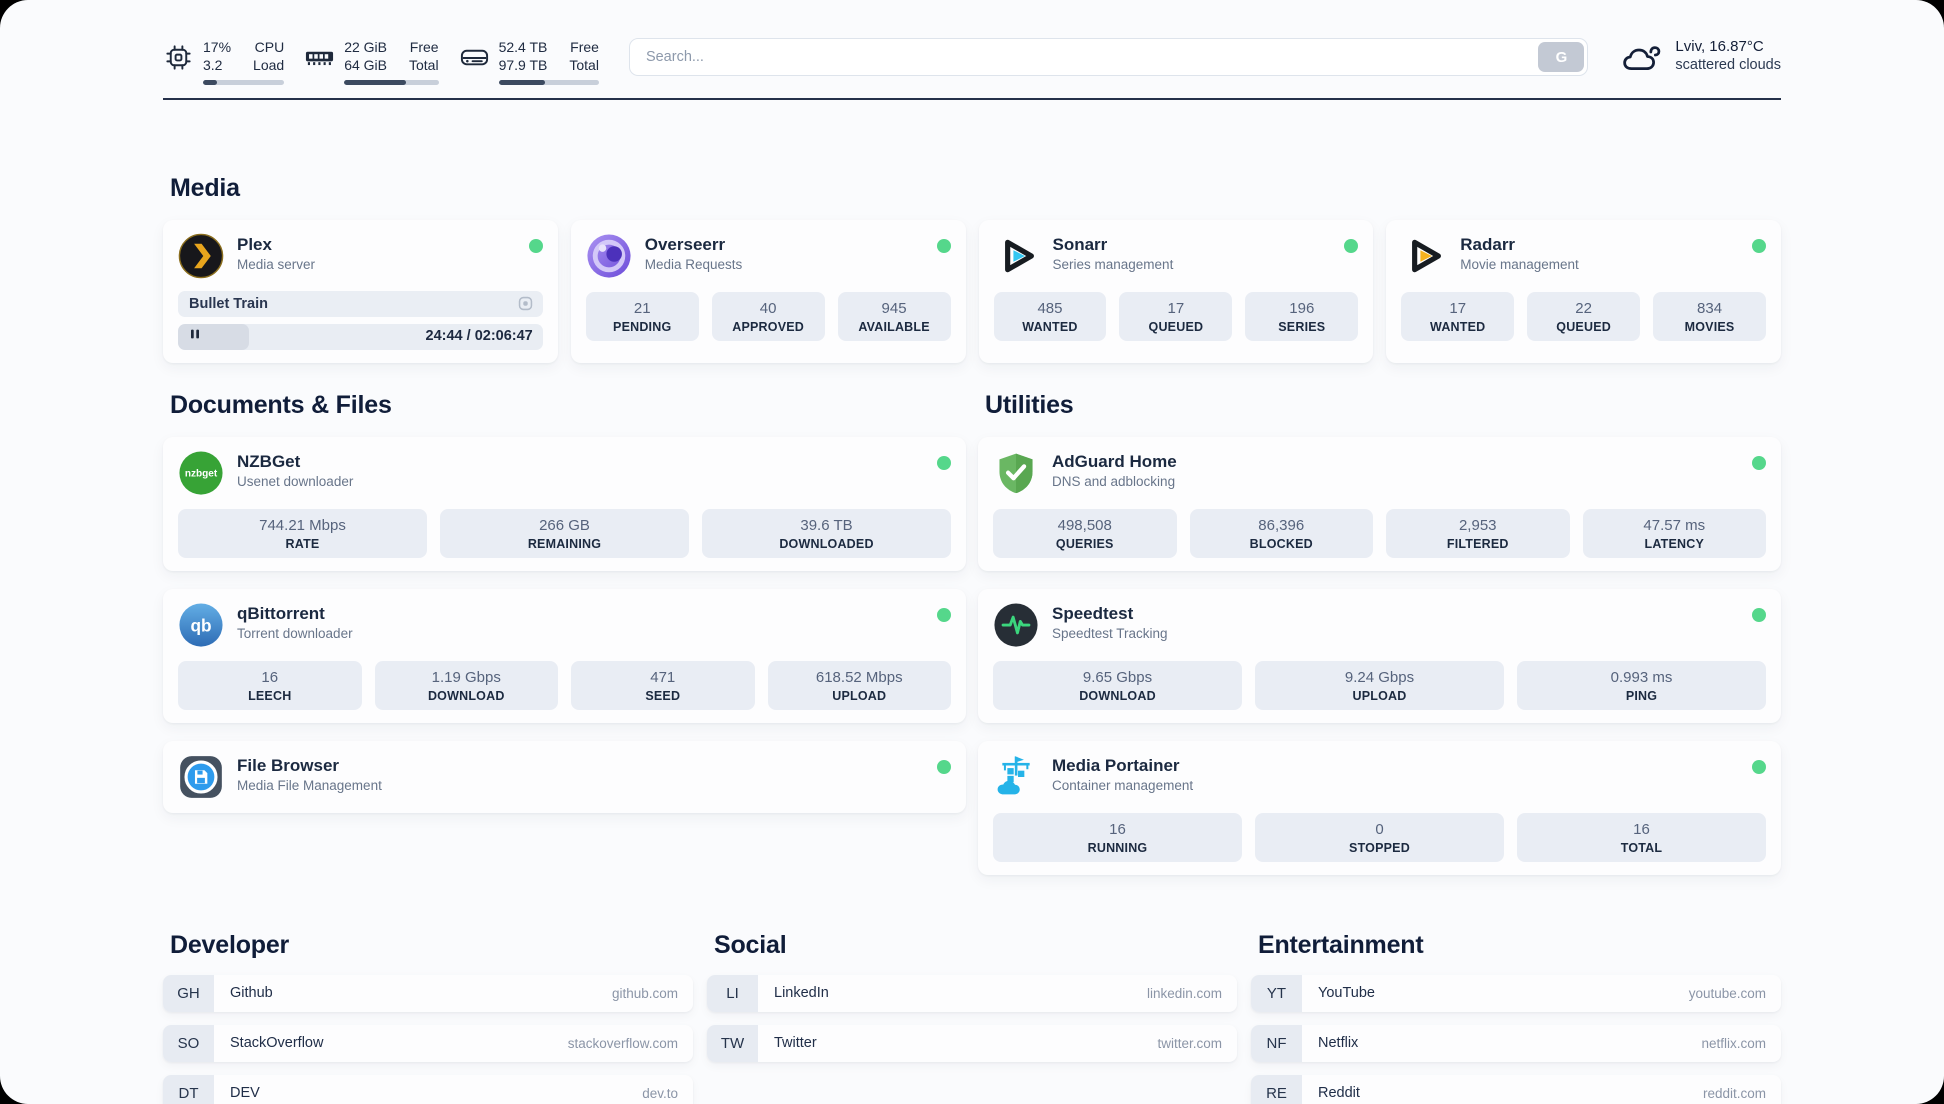 This screenshot has width=1944, height=1104. Describe the element at coordinates (1116, 765) in the screenshot. I see `app-title: Media Portainer` at that location.